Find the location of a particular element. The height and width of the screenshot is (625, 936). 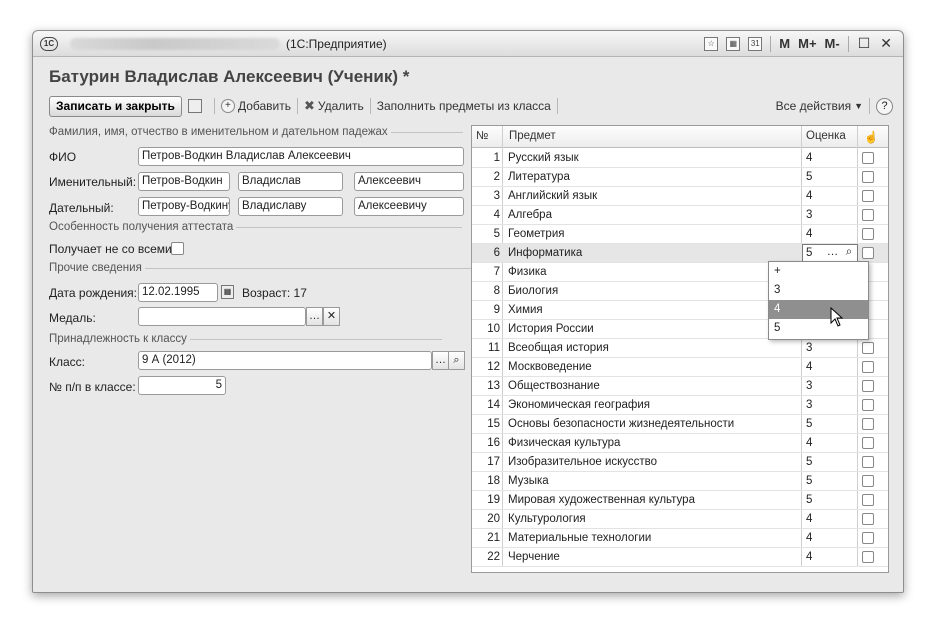

memory-minus-button: M- is located at coordinates (832, 43).